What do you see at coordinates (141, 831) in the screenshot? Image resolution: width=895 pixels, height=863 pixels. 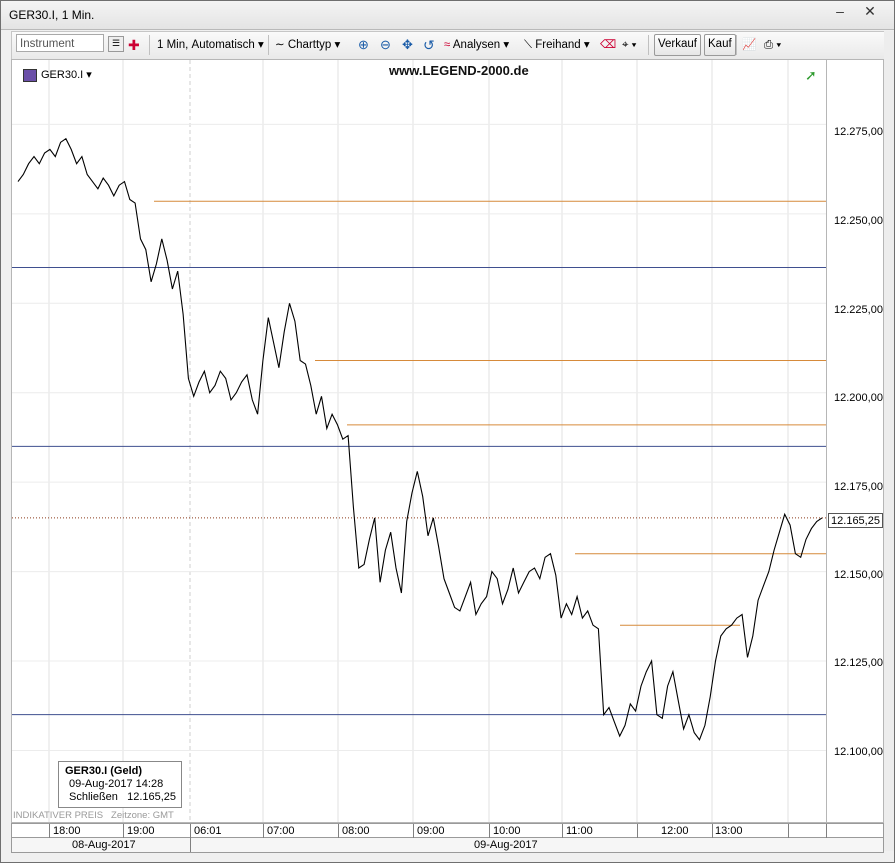 I see `x-tick: 19:00` at bounding box center [141, 831].